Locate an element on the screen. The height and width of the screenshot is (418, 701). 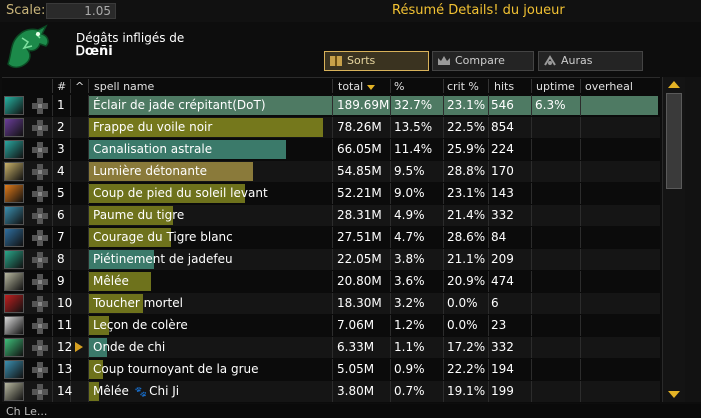
row-crit: 21.1% is located at coordinates (466, 259).